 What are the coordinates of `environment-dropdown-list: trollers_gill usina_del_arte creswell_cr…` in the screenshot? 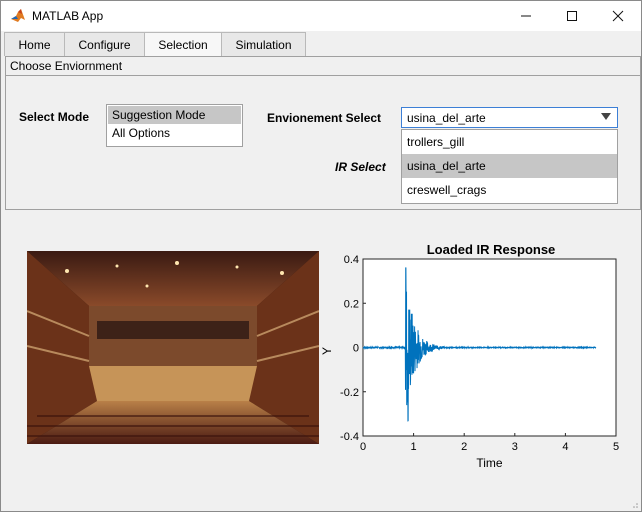 It's located at (509, 166).